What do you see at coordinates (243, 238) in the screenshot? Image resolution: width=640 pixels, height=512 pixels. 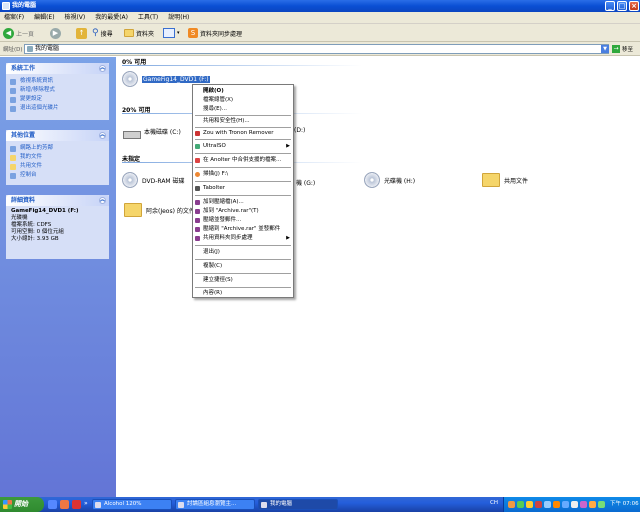 I see `menu-item-folder-sync: 共用資料夾同步處理 ▶` at bounding box center [243, 238].